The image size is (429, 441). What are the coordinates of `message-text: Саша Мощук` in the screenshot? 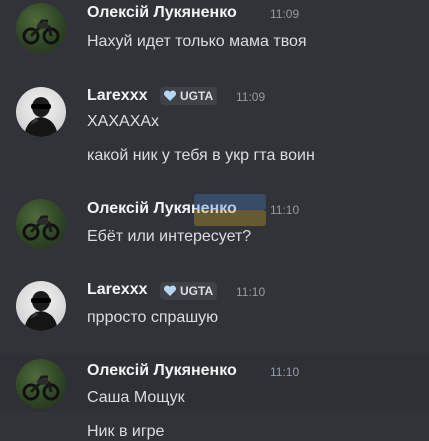 It's located at (136, 397).